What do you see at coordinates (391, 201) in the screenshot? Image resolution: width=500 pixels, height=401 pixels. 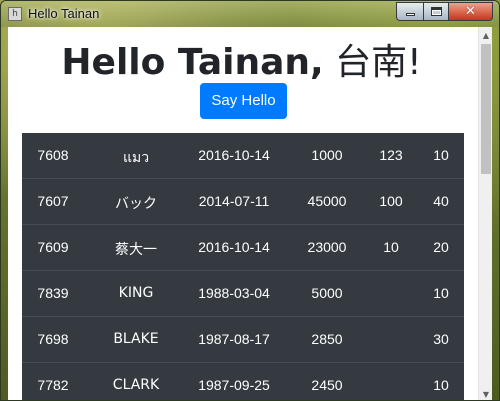 I see `cell-comm: 100` at bounding box center [391, 201].